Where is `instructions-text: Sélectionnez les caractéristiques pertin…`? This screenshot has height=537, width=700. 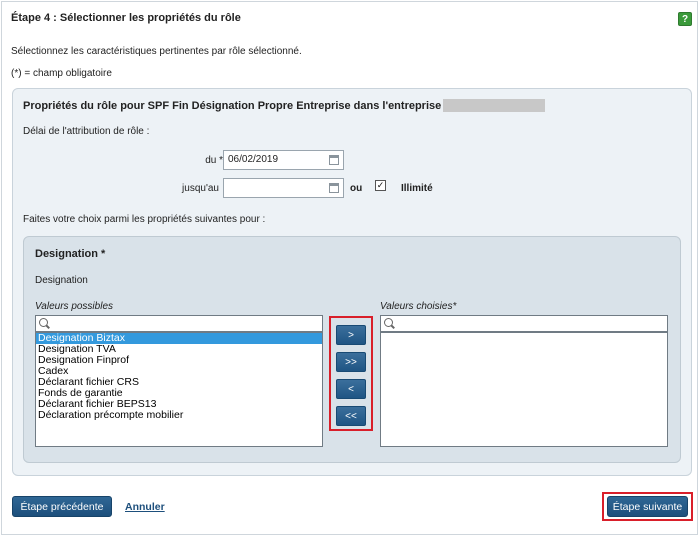 instructions-text: Sélectionnez les caractéristiques pertin… is located at coordinates (156, 51).